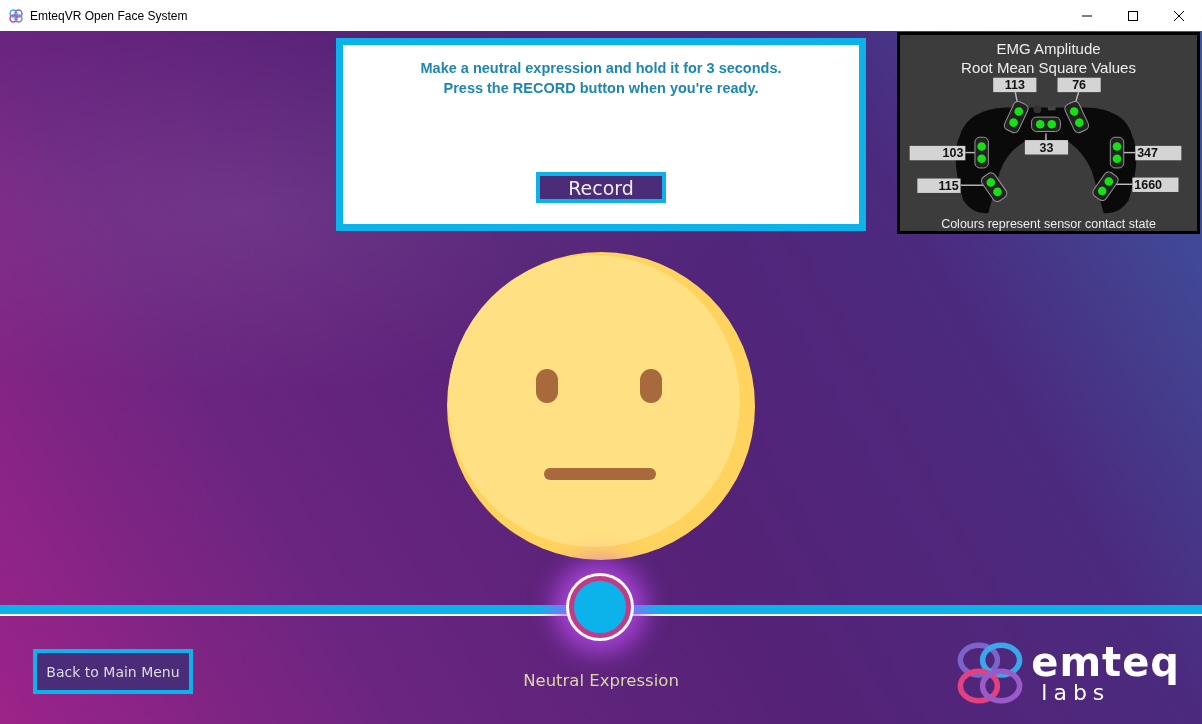  Describe the element at coordinates (937, 153) in the screenshot. I see `sensor-value: 103` at that location.